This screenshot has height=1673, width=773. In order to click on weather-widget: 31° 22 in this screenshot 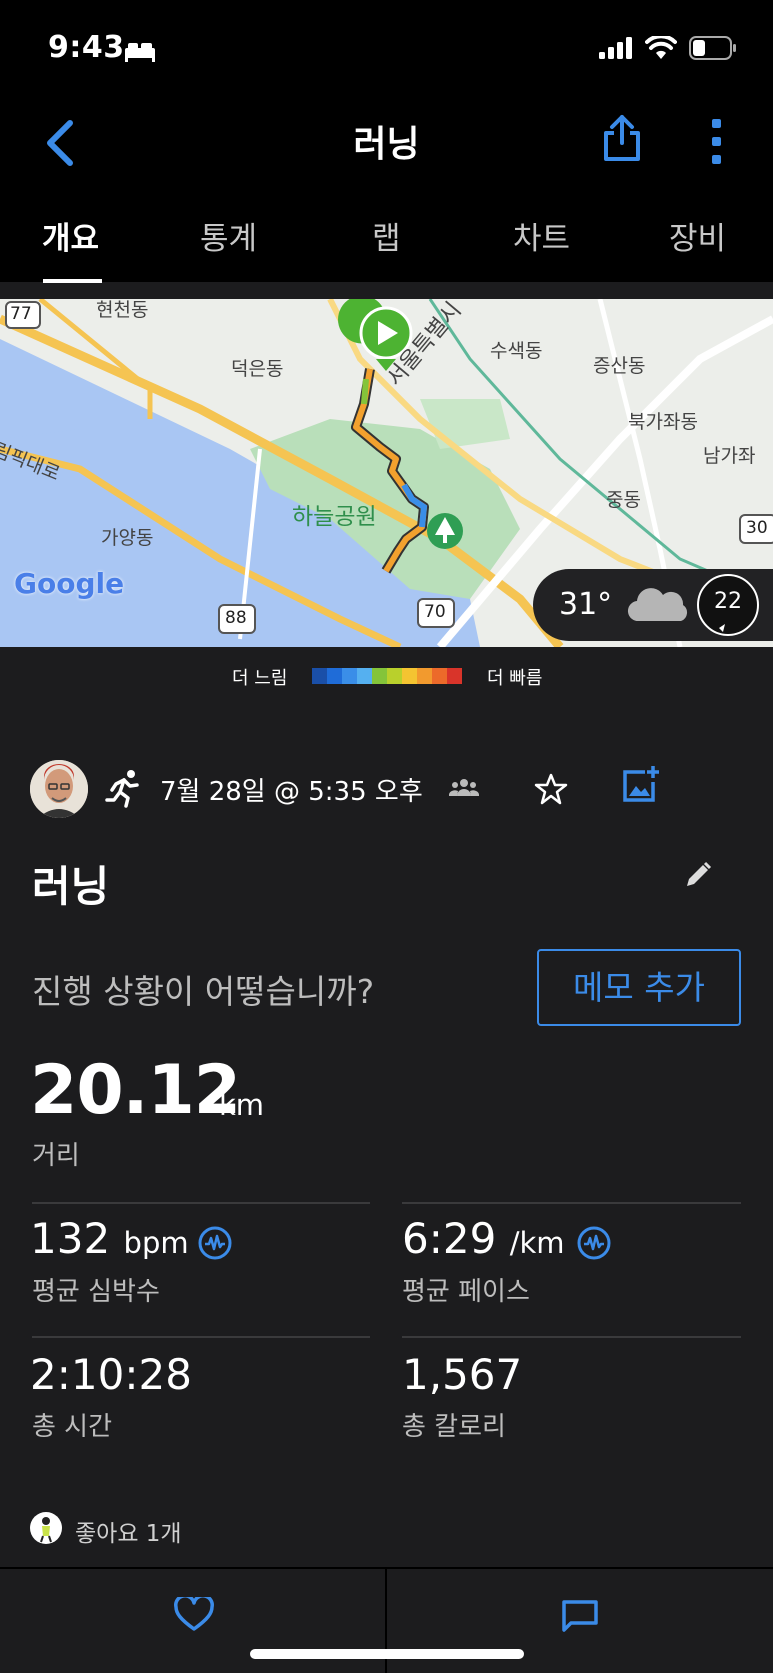, I will do `click(653, 605)`.